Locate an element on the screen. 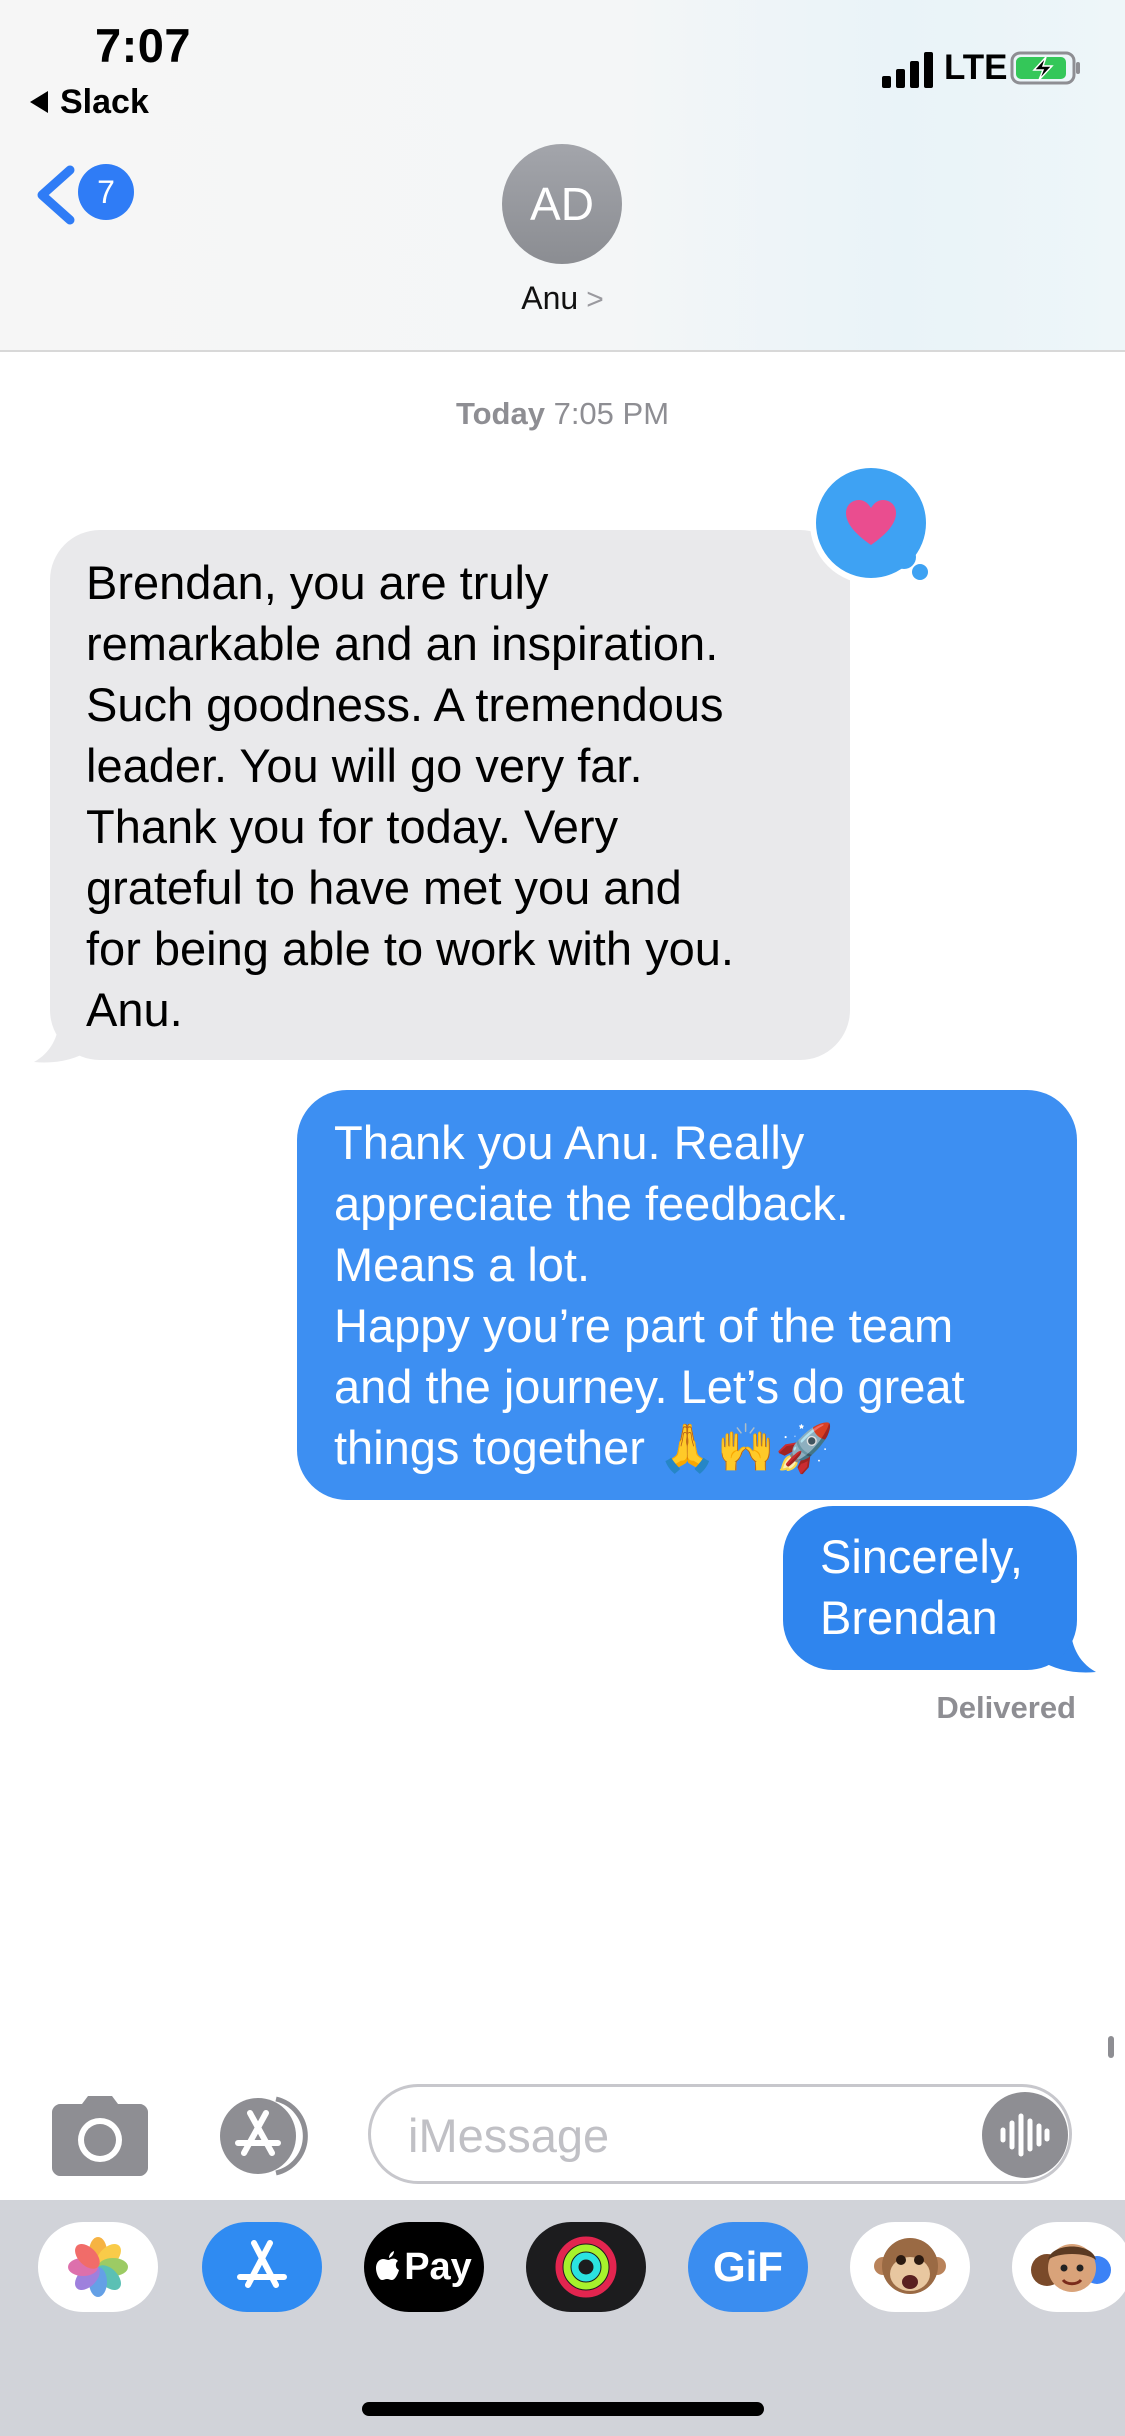 The width and height of the screenshot is (1125, 2436). tapback-tail-dot is located at coordinates (904, 557).